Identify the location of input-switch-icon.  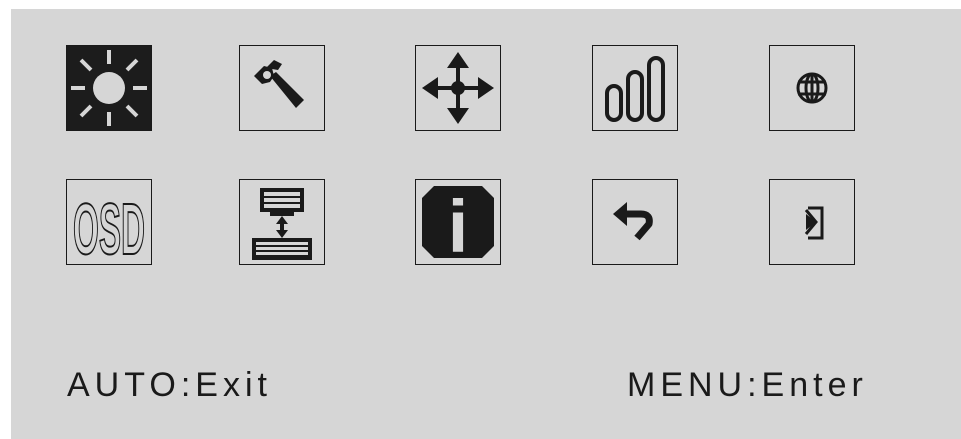
(282, 224).